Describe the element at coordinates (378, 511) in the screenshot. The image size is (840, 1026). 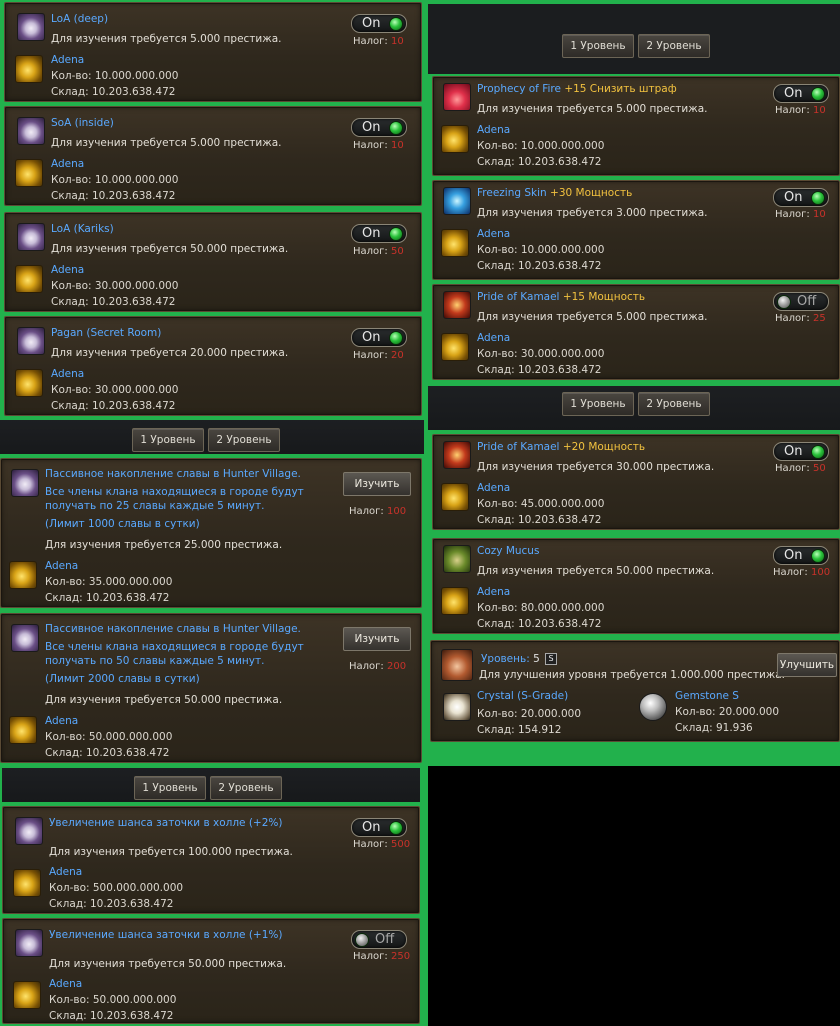
I see `tax-info: Налог: 100` at that location.